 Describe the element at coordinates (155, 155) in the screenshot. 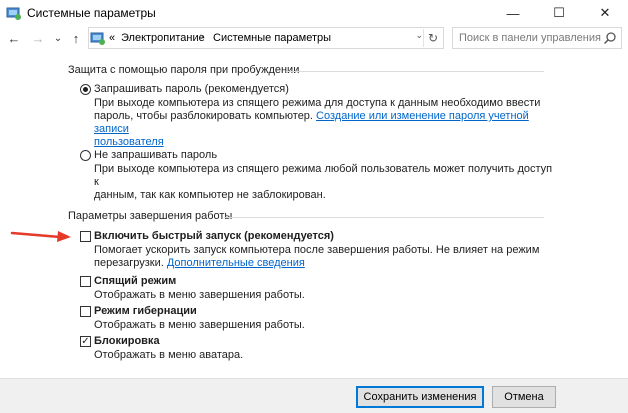

I see `dont-require-password-label: Не запрашивать пароль` at that location.